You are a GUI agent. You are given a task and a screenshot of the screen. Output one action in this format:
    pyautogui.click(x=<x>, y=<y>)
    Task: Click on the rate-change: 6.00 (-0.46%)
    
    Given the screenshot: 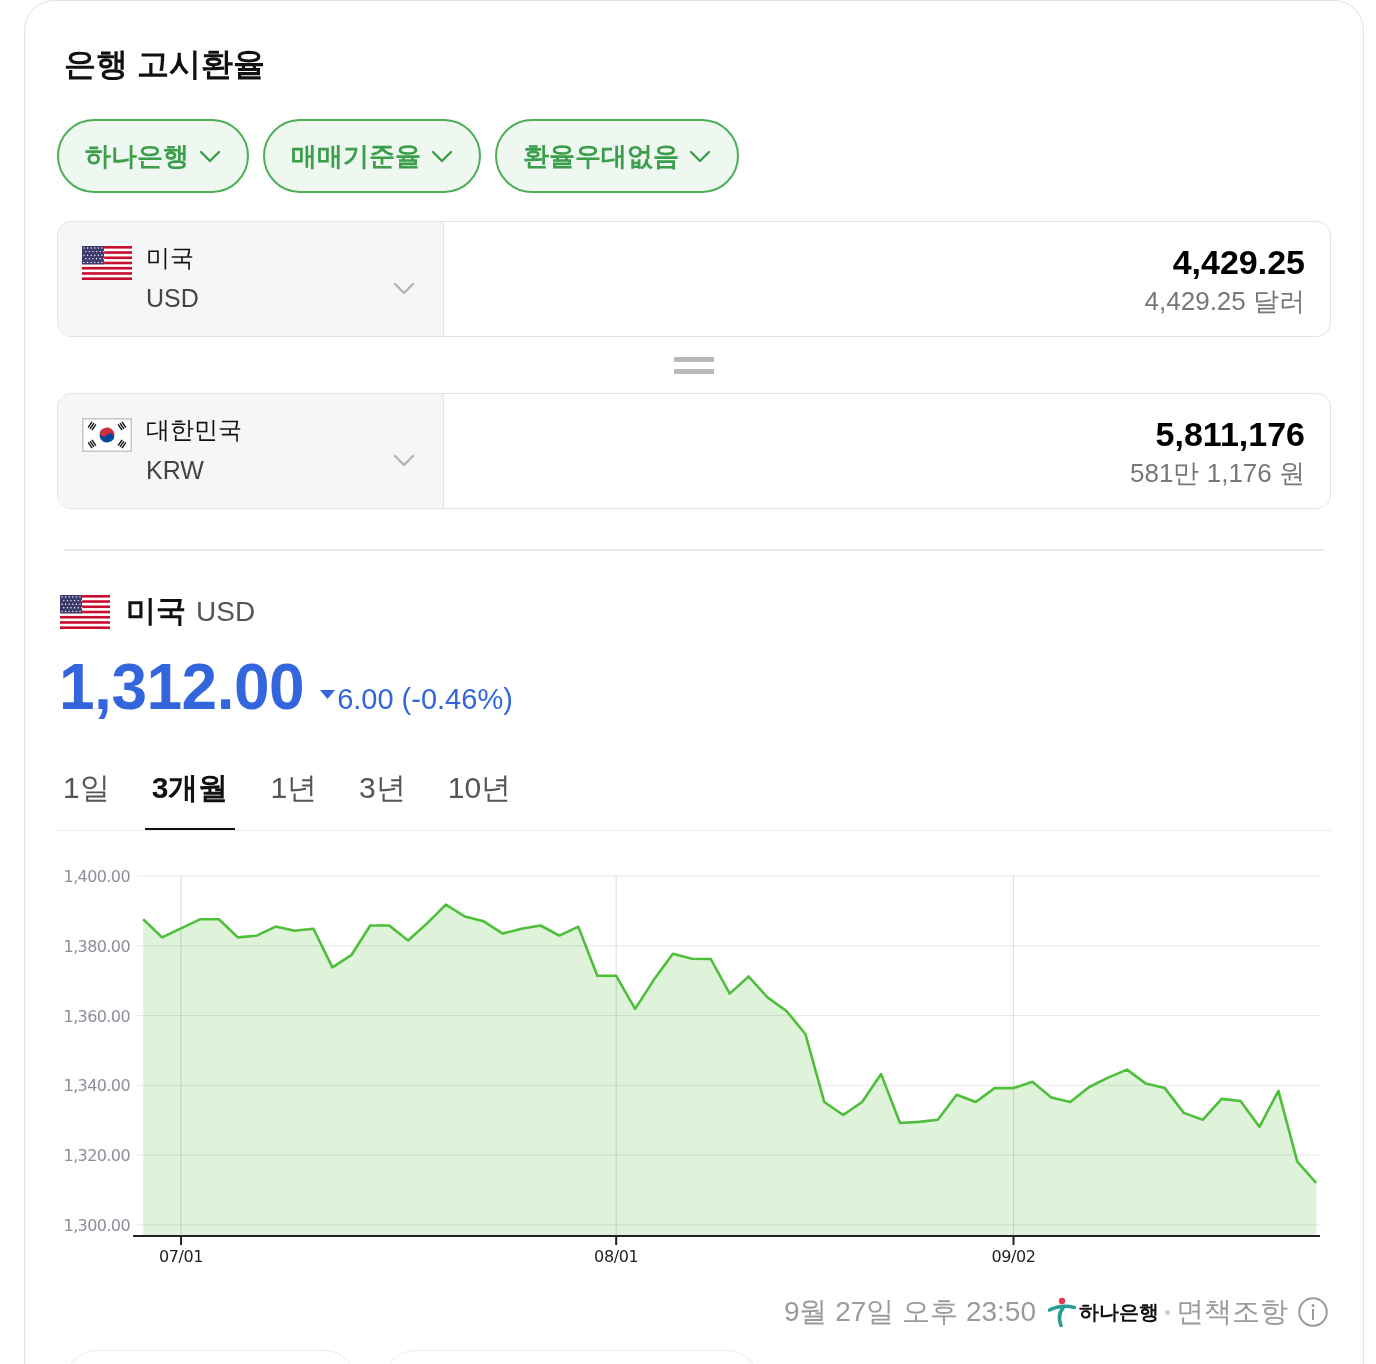 What is the action you would take?
    pyautogui.click(x=425, y=699)
    